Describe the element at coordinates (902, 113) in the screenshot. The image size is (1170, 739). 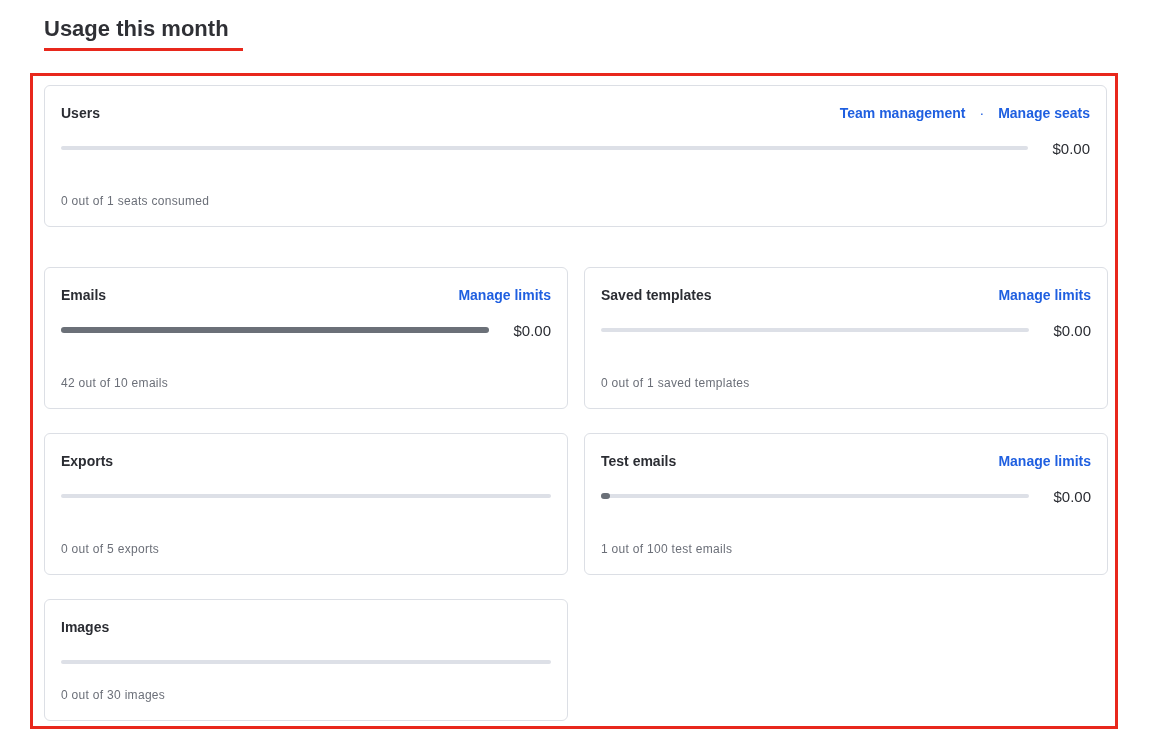
I see `manage-link: Team management` at that location.